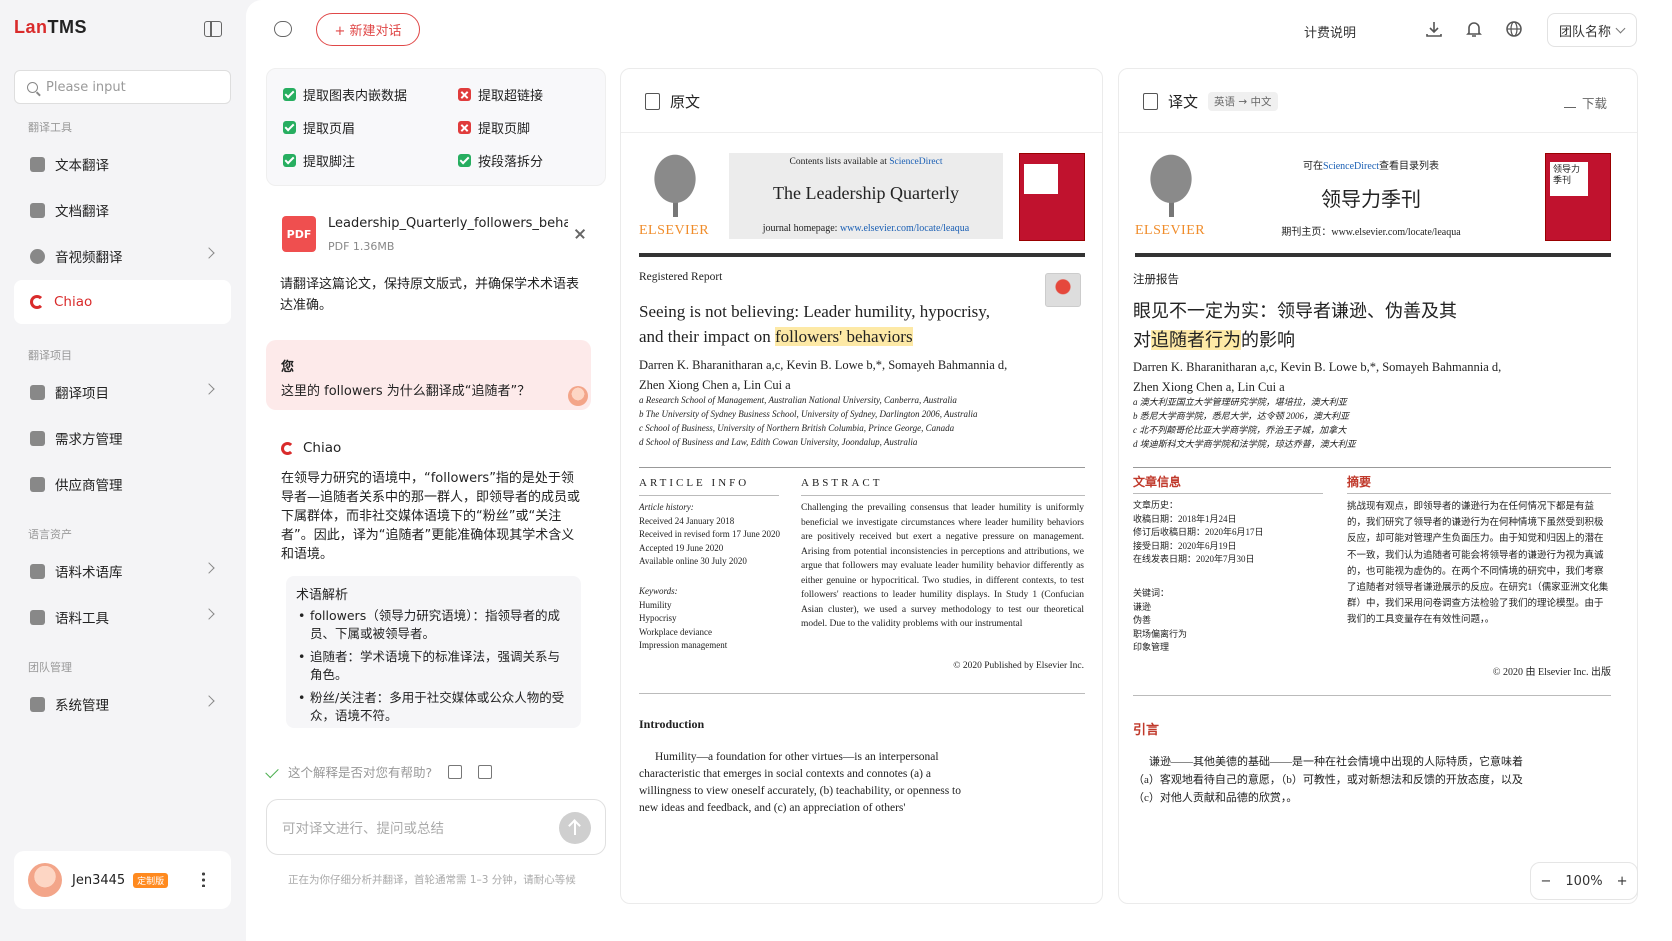  I want to click on sidebar-item-clients: 需求方管理, so click(122, 438).